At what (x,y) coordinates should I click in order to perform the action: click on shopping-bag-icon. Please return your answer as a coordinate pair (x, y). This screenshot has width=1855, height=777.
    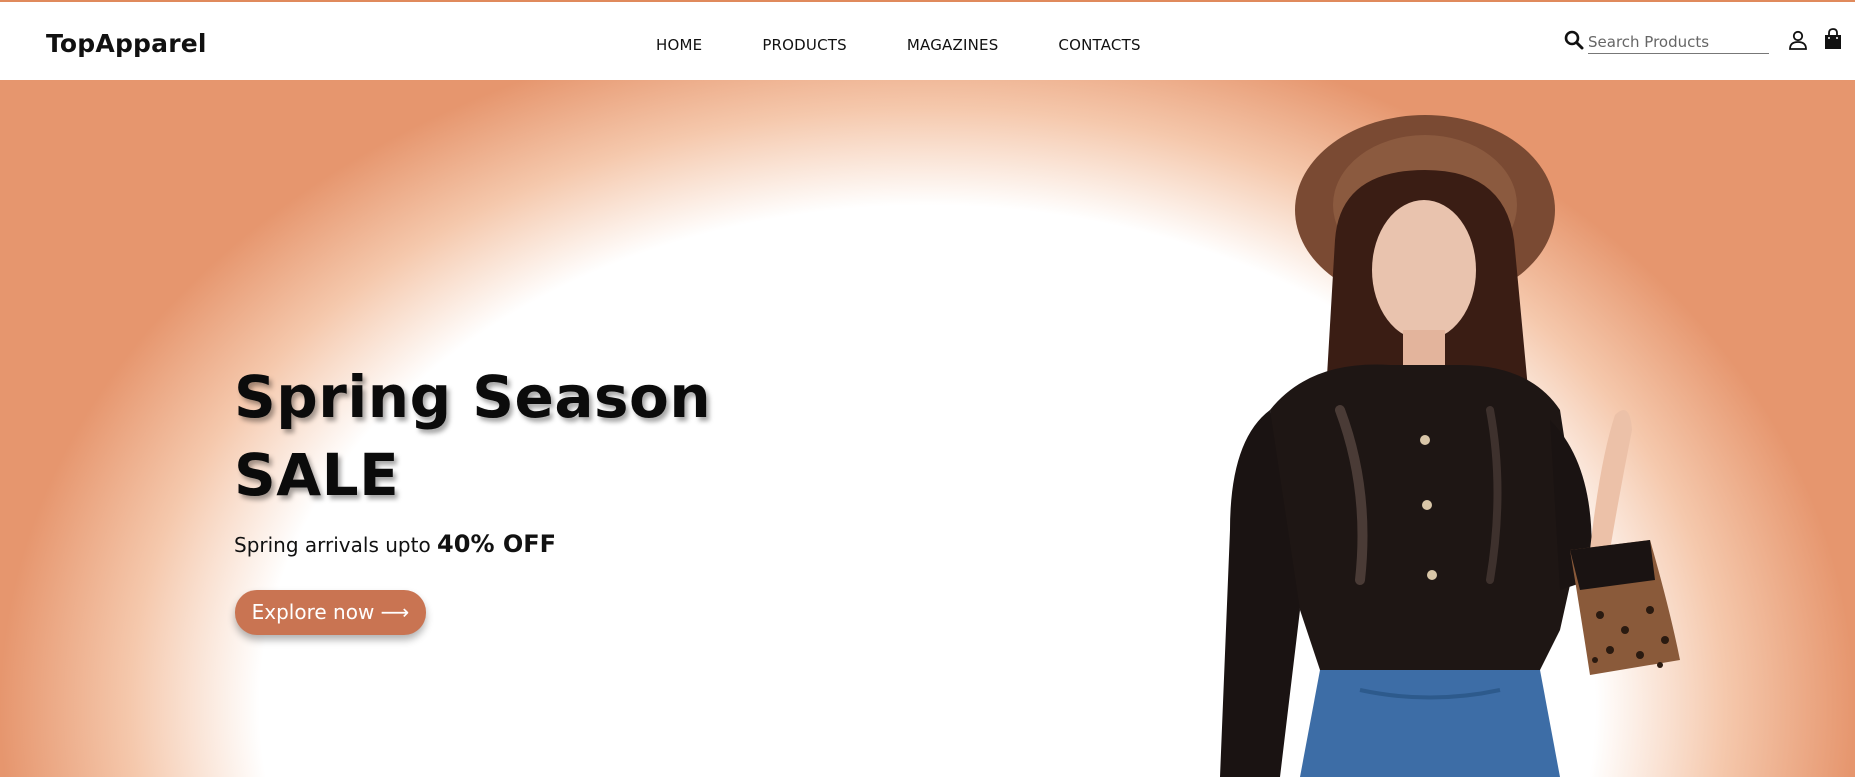
    Looking at the image, I should click on (1833, 39).